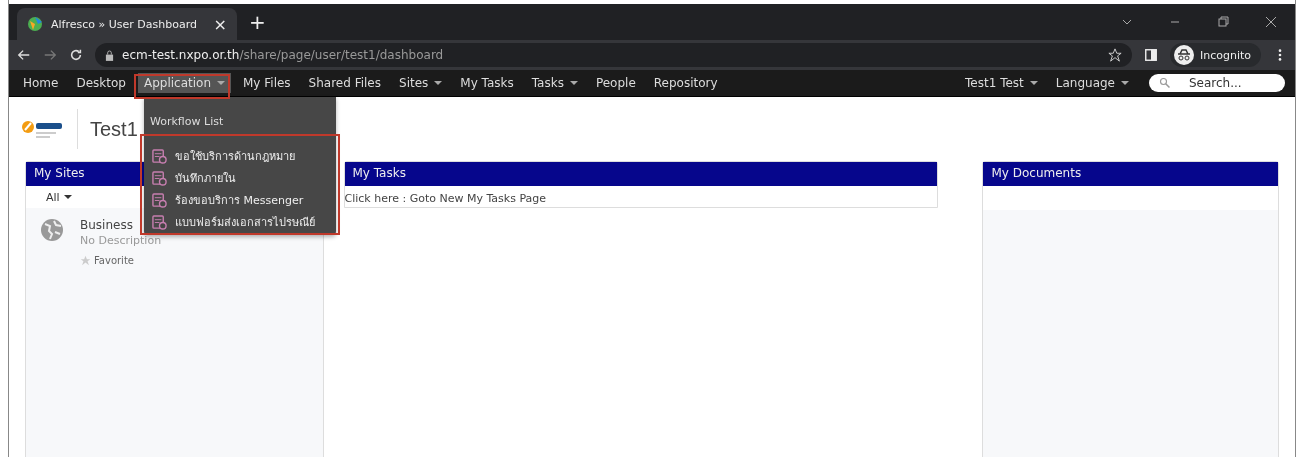 The image size is (1300, 457). I want to click on dashboard-title: Test1, so click(114, 129).